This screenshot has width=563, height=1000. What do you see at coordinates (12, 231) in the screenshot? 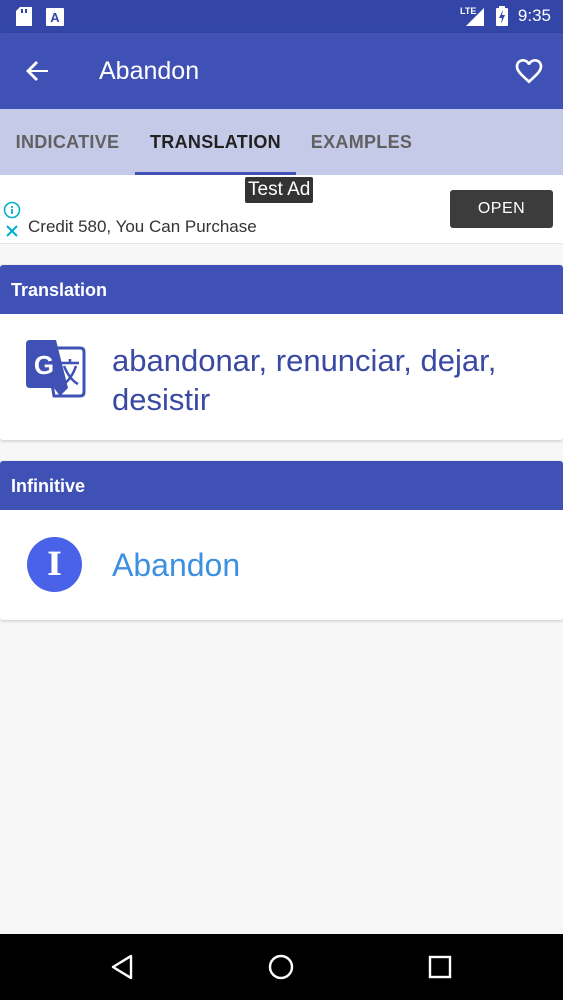
I see `close-icon` at bounding box center [12, 231].